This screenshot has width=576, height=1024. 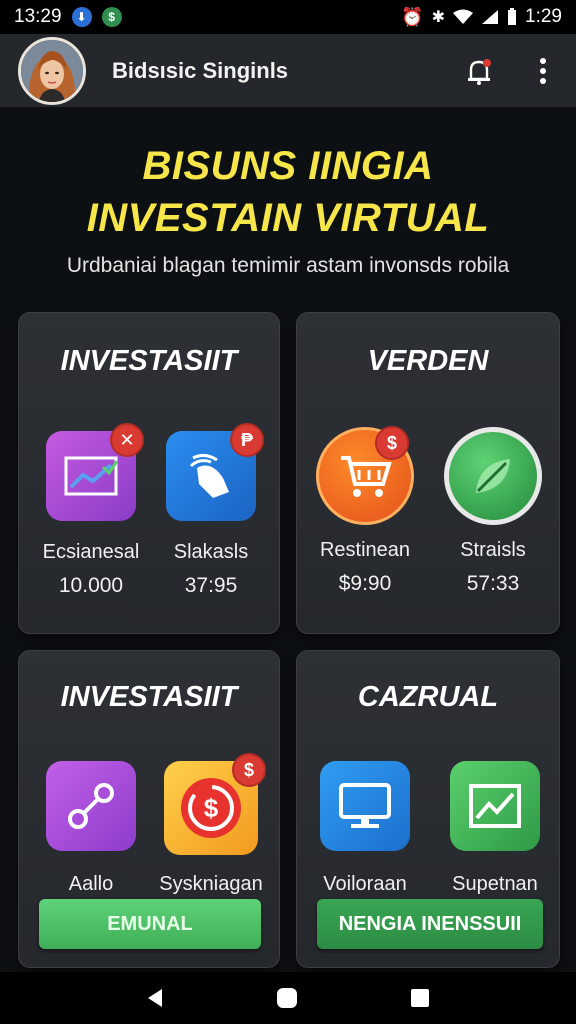 I want to click on battery-icon, so click(x=512, y=16).